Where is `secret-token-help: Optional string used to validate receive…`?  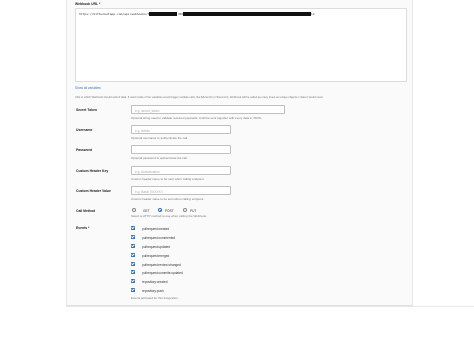
secret-token-help: Optional string used to validate receive… is located at coordinates (196, 118).